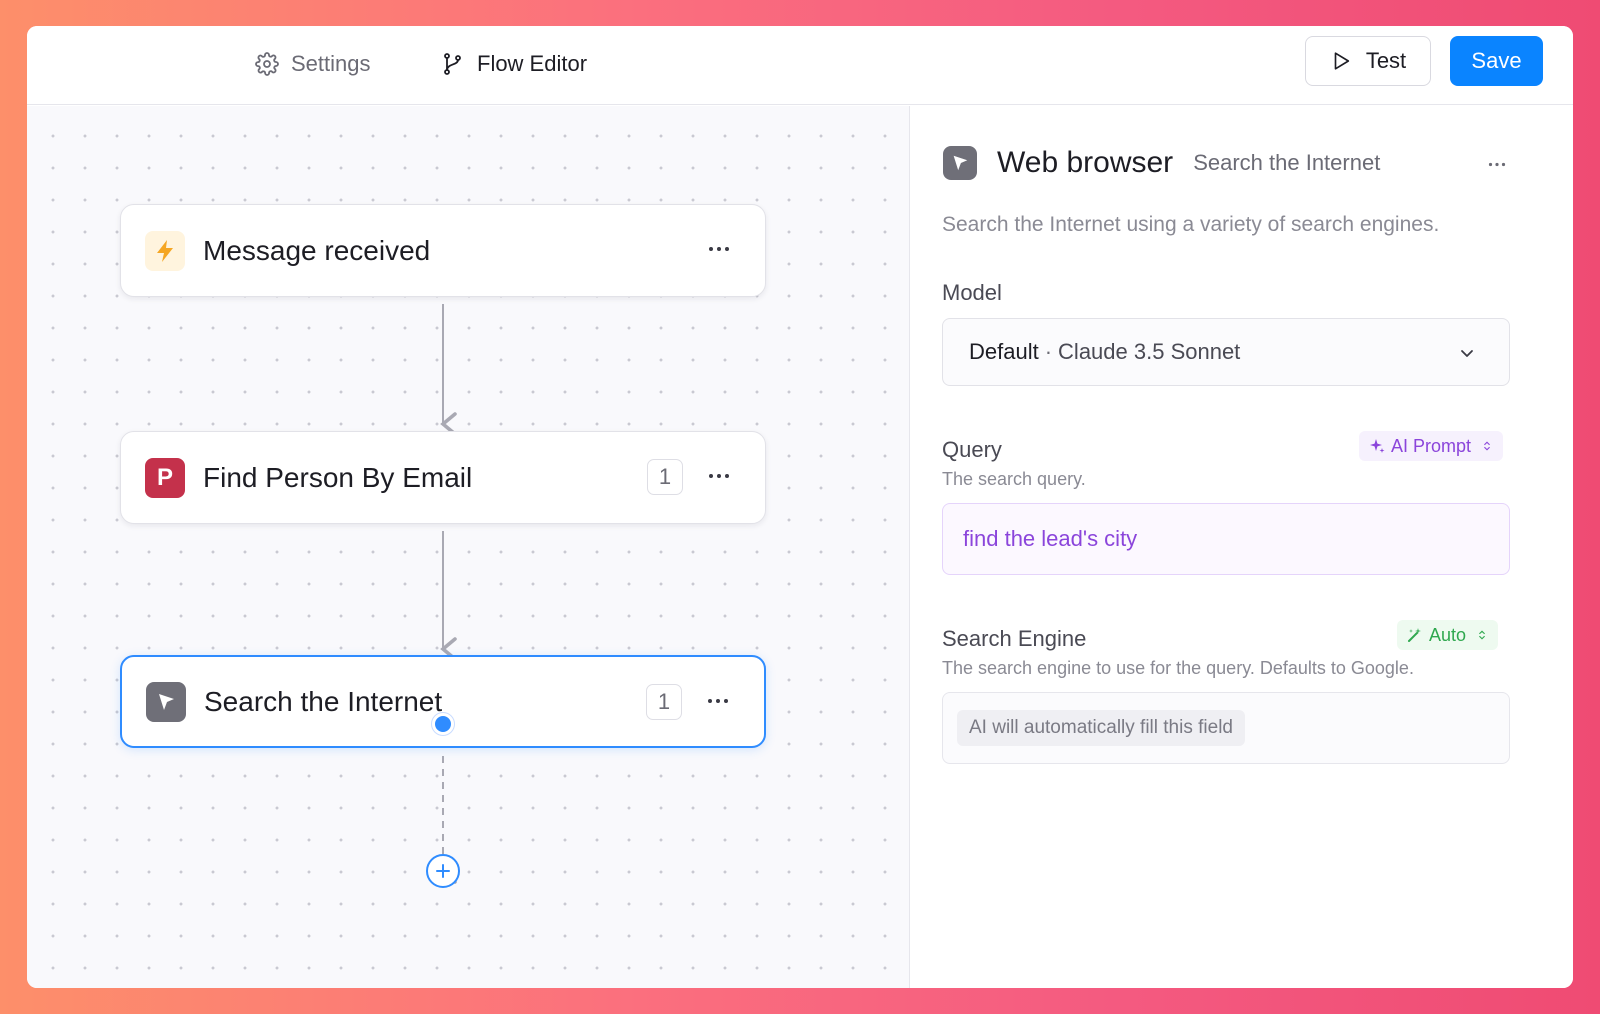 The image size is (1600, 1014). Describe the element at coordinates (1414, 635) in the screenshot. I see `magic-wand-icon` at that location.